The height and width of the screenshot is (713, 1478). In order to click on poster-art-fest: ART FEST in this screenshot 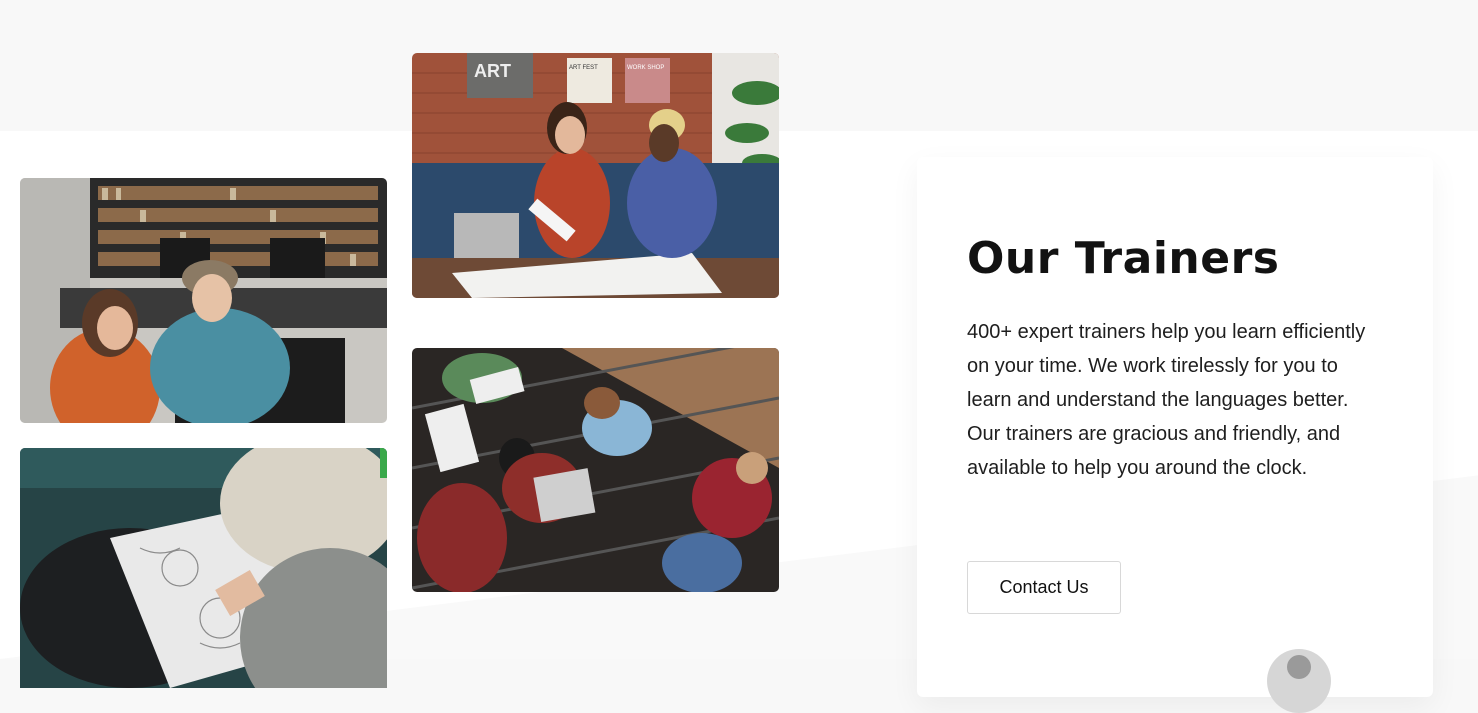, I will do `click(583, 68)`.